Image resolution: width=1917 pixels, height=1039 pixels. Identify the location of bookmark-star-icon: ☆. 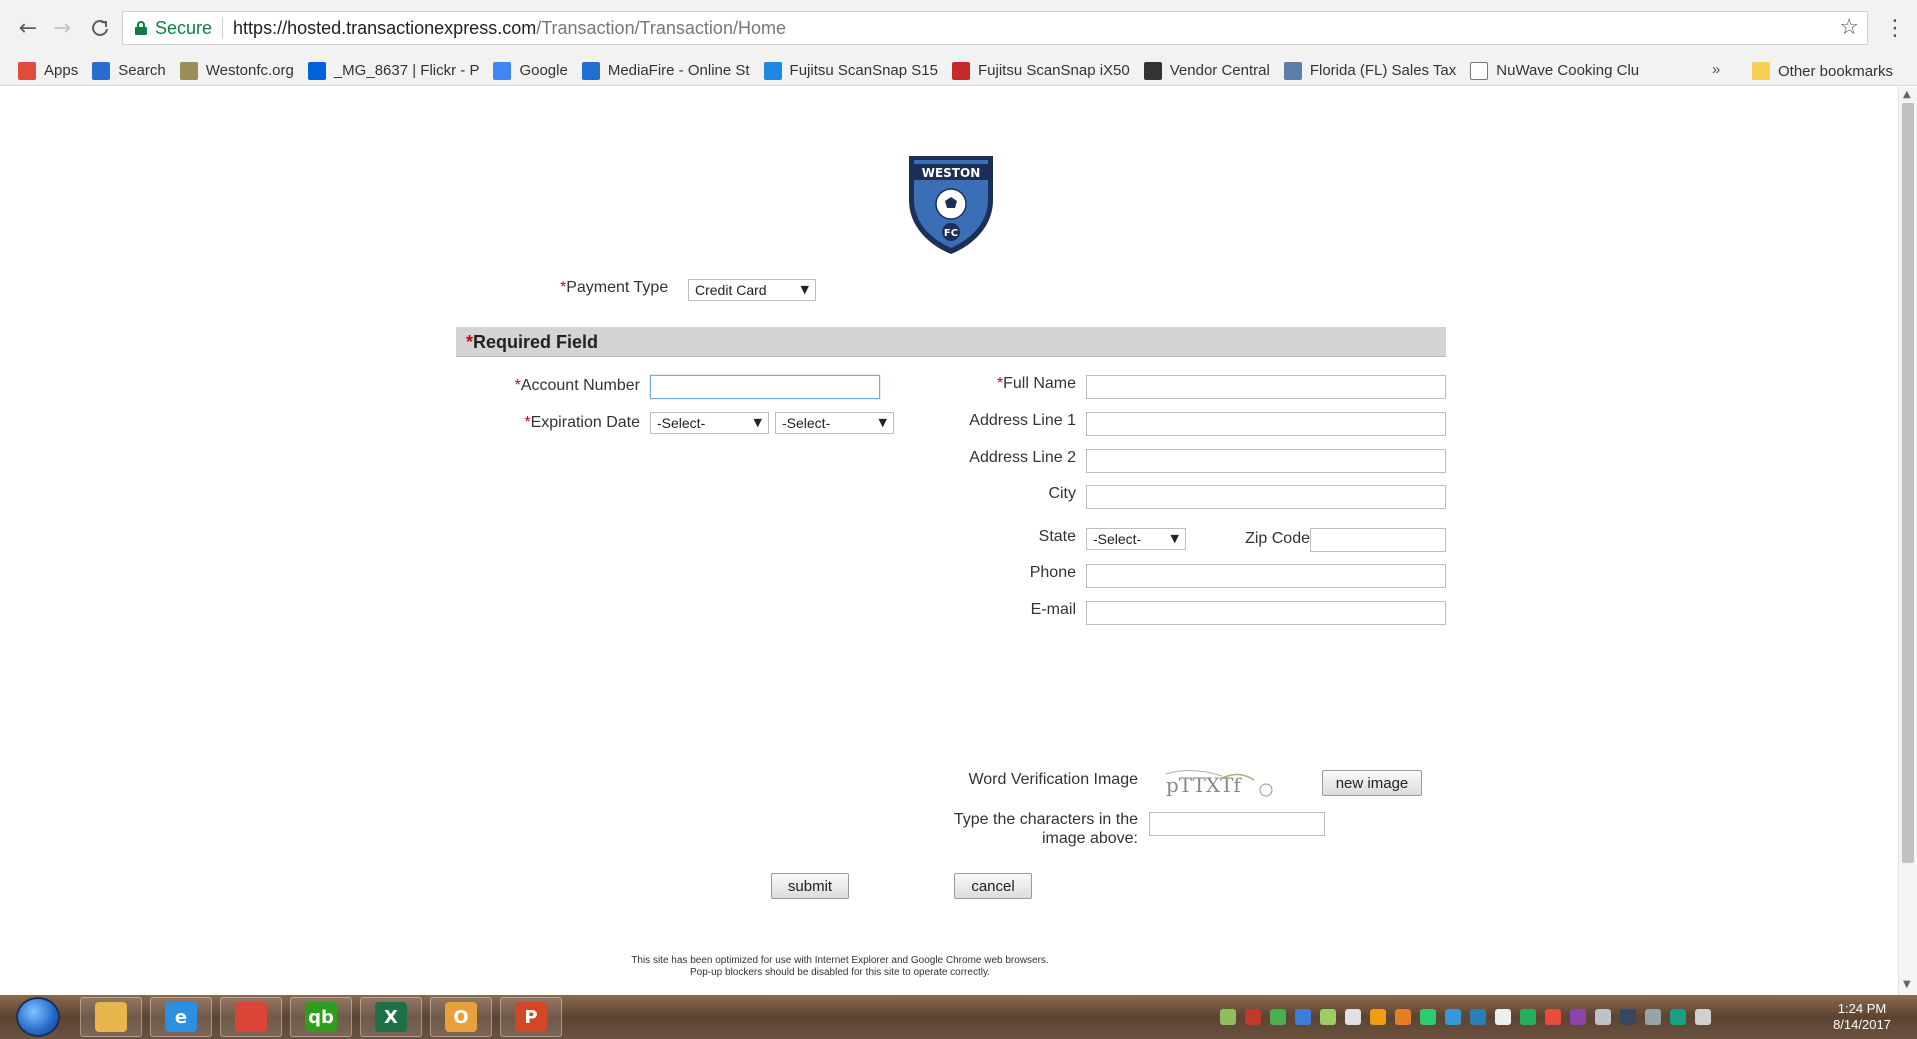
(1849, 27).